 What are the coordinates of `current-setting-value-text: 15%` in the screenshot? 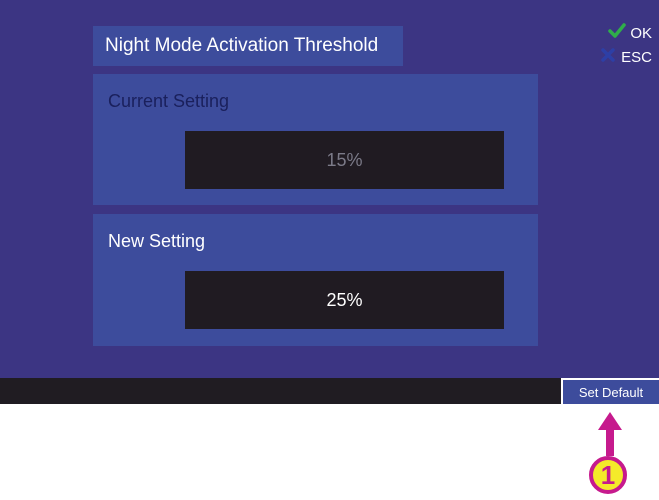 It's located at (344, 159).